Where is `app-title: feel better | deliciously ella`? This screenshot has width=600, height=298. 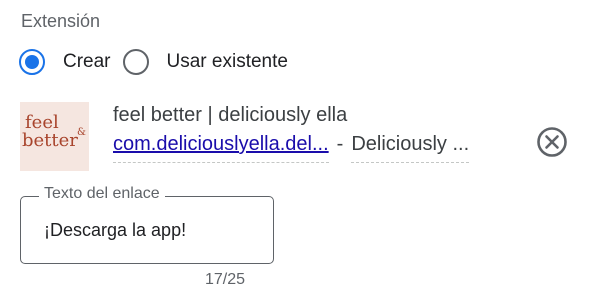
app-title: feel better | deliciously ella is located at coordinates (230, 115).